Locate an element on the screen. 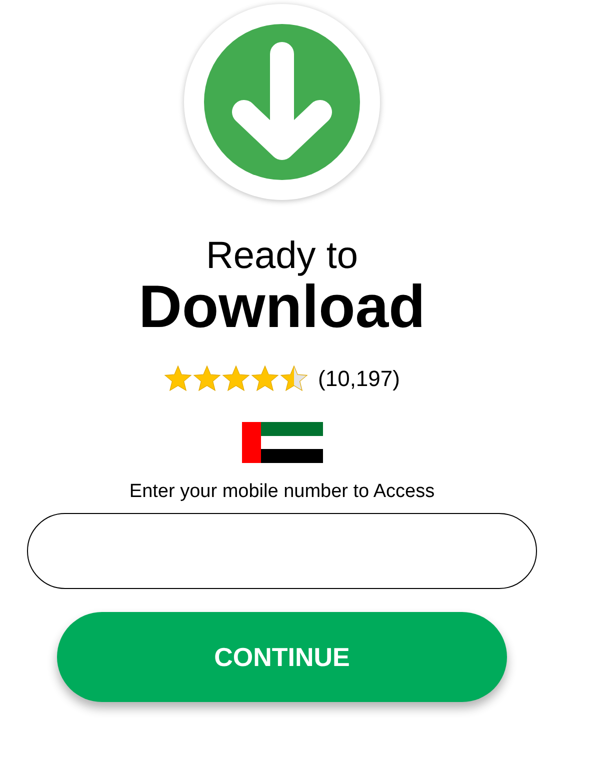 Image resolution: width=602 pixels, height=757 pixels. flag-icon is located at coordinates (282, 442).